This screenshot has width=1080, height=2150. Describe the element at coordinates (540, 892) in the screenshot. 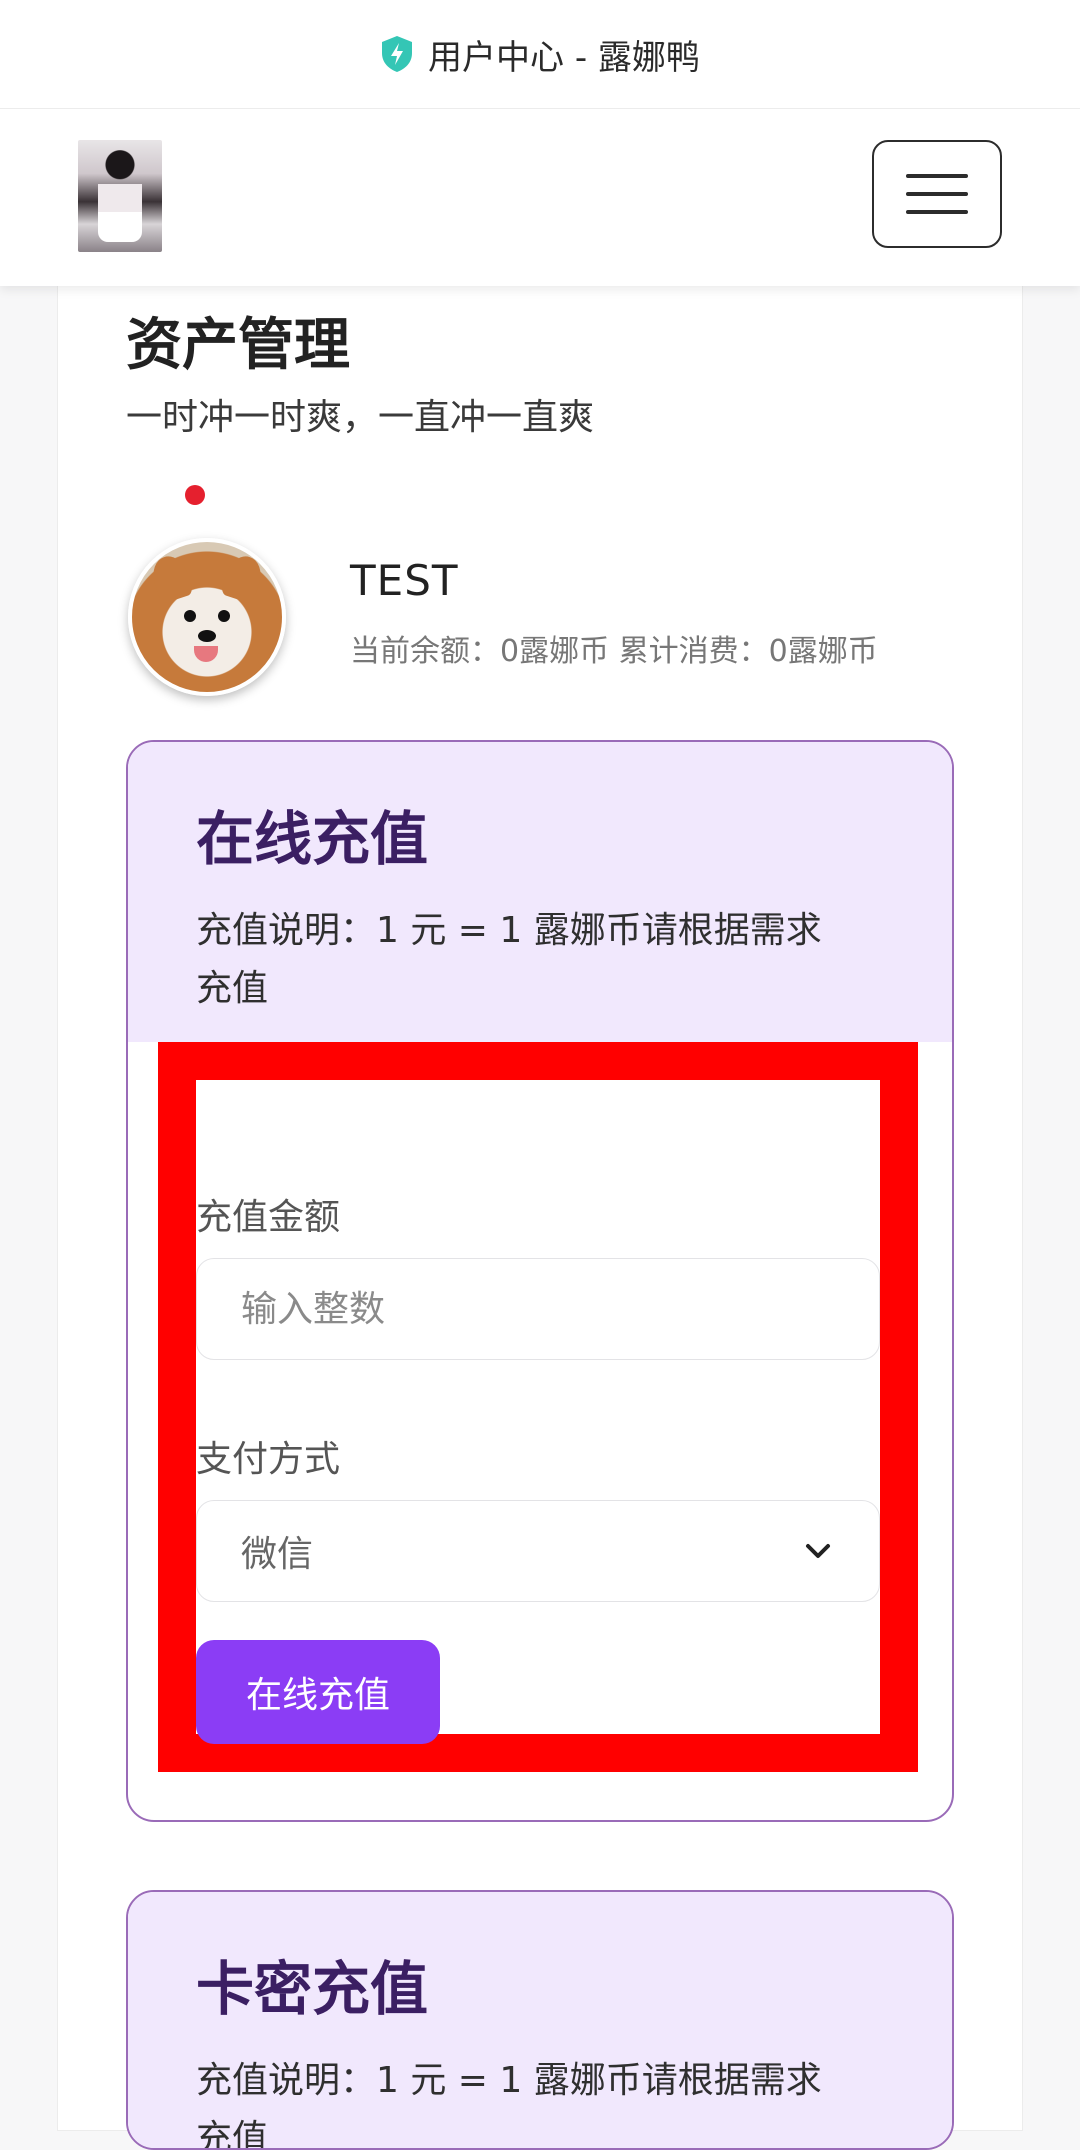

I see `online-recharge-header: 在线充值 充值说明：1 元 = 1 露娜币请根据需求充值` at that location.